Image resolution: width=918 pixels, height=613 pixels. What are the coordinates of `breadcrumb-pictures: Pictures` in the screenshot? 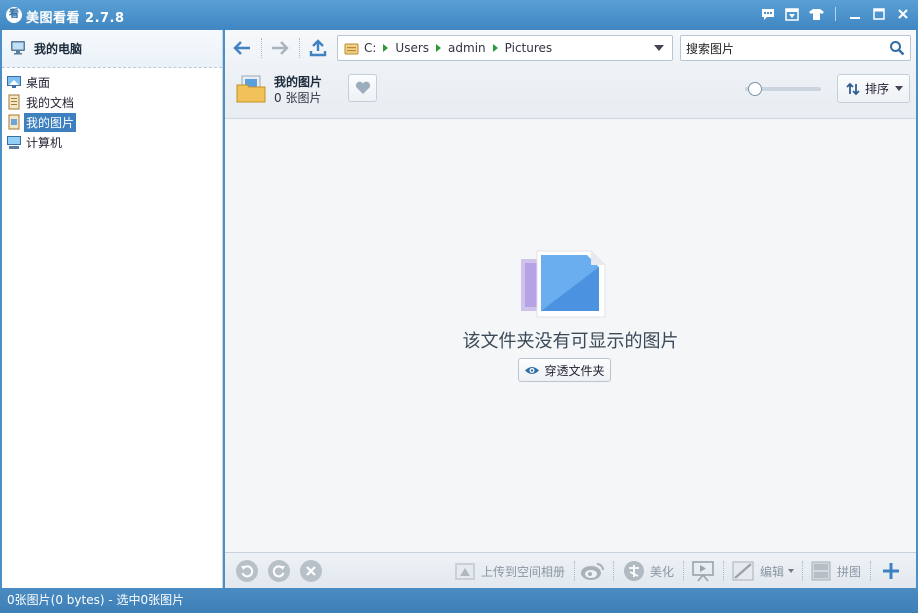 It's located at (529, 48).